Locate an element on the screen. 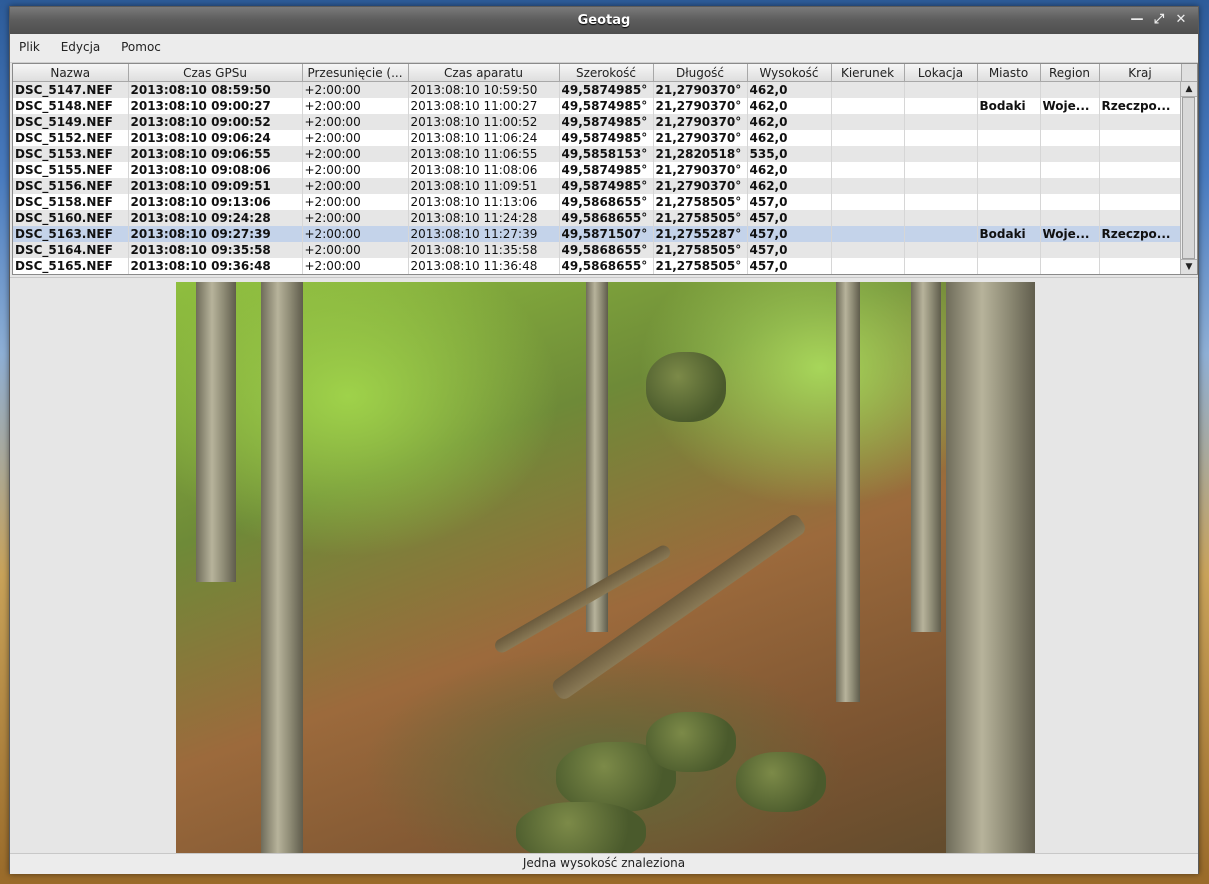  table-cell: 2013:08:10 11:09:51 is located at coordinates (484, 186).